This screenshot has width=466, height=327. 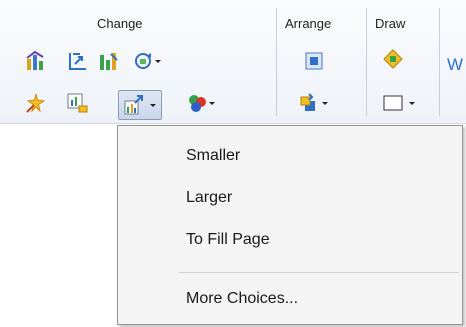 What do you see at coordinates (209, 197) in the screenshot?
I see `menu-item-label: Larger` at bounding box center [209, 197].